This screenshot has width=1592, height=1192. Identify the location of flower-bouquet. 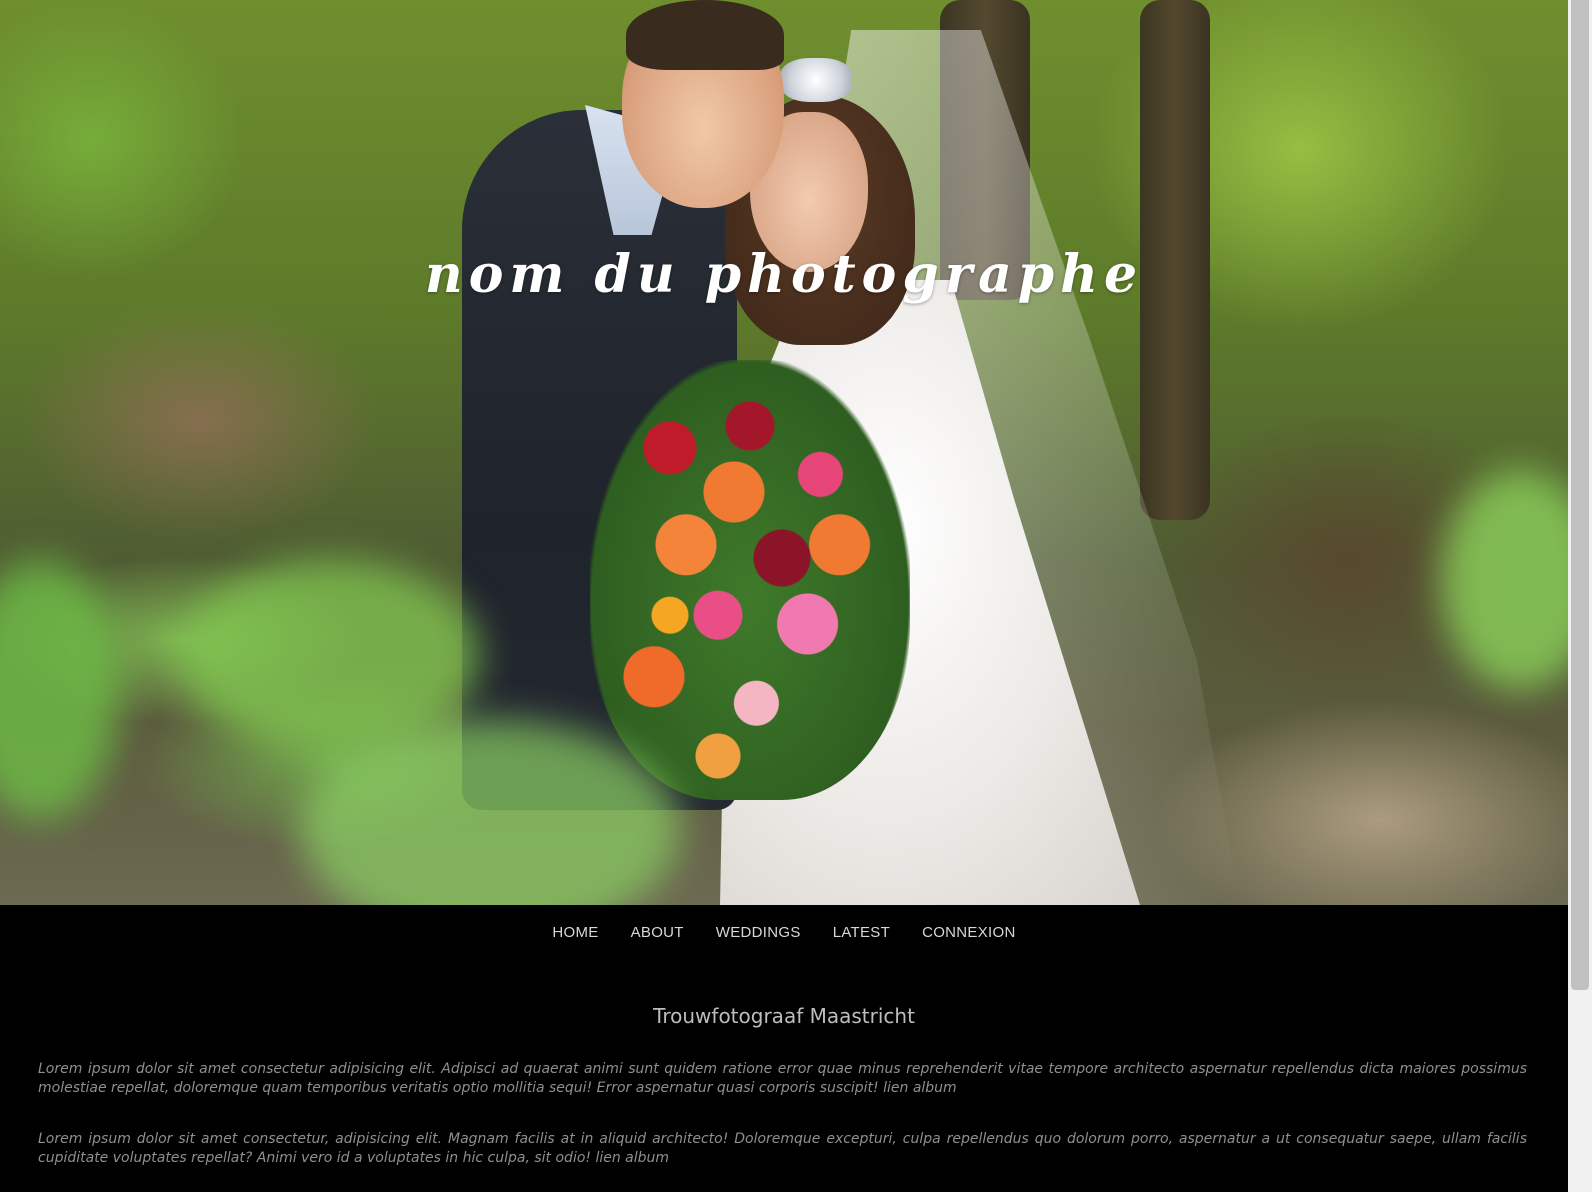
(750, 580).